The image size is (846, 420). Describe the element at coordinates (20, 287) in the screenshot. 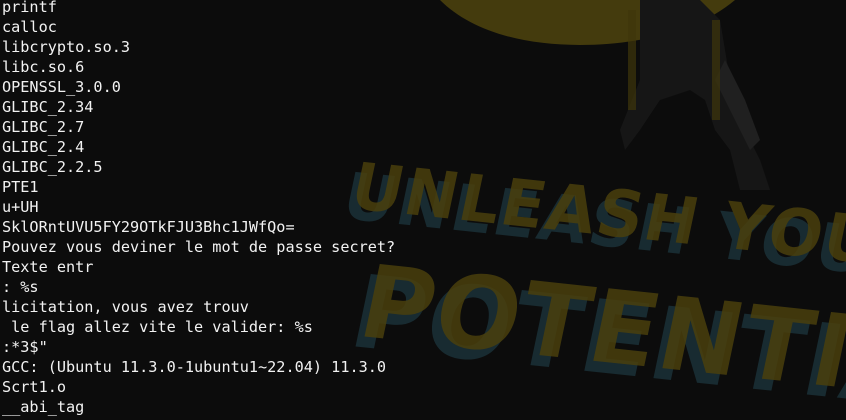

I see `terminal-line: : %s` at that location.